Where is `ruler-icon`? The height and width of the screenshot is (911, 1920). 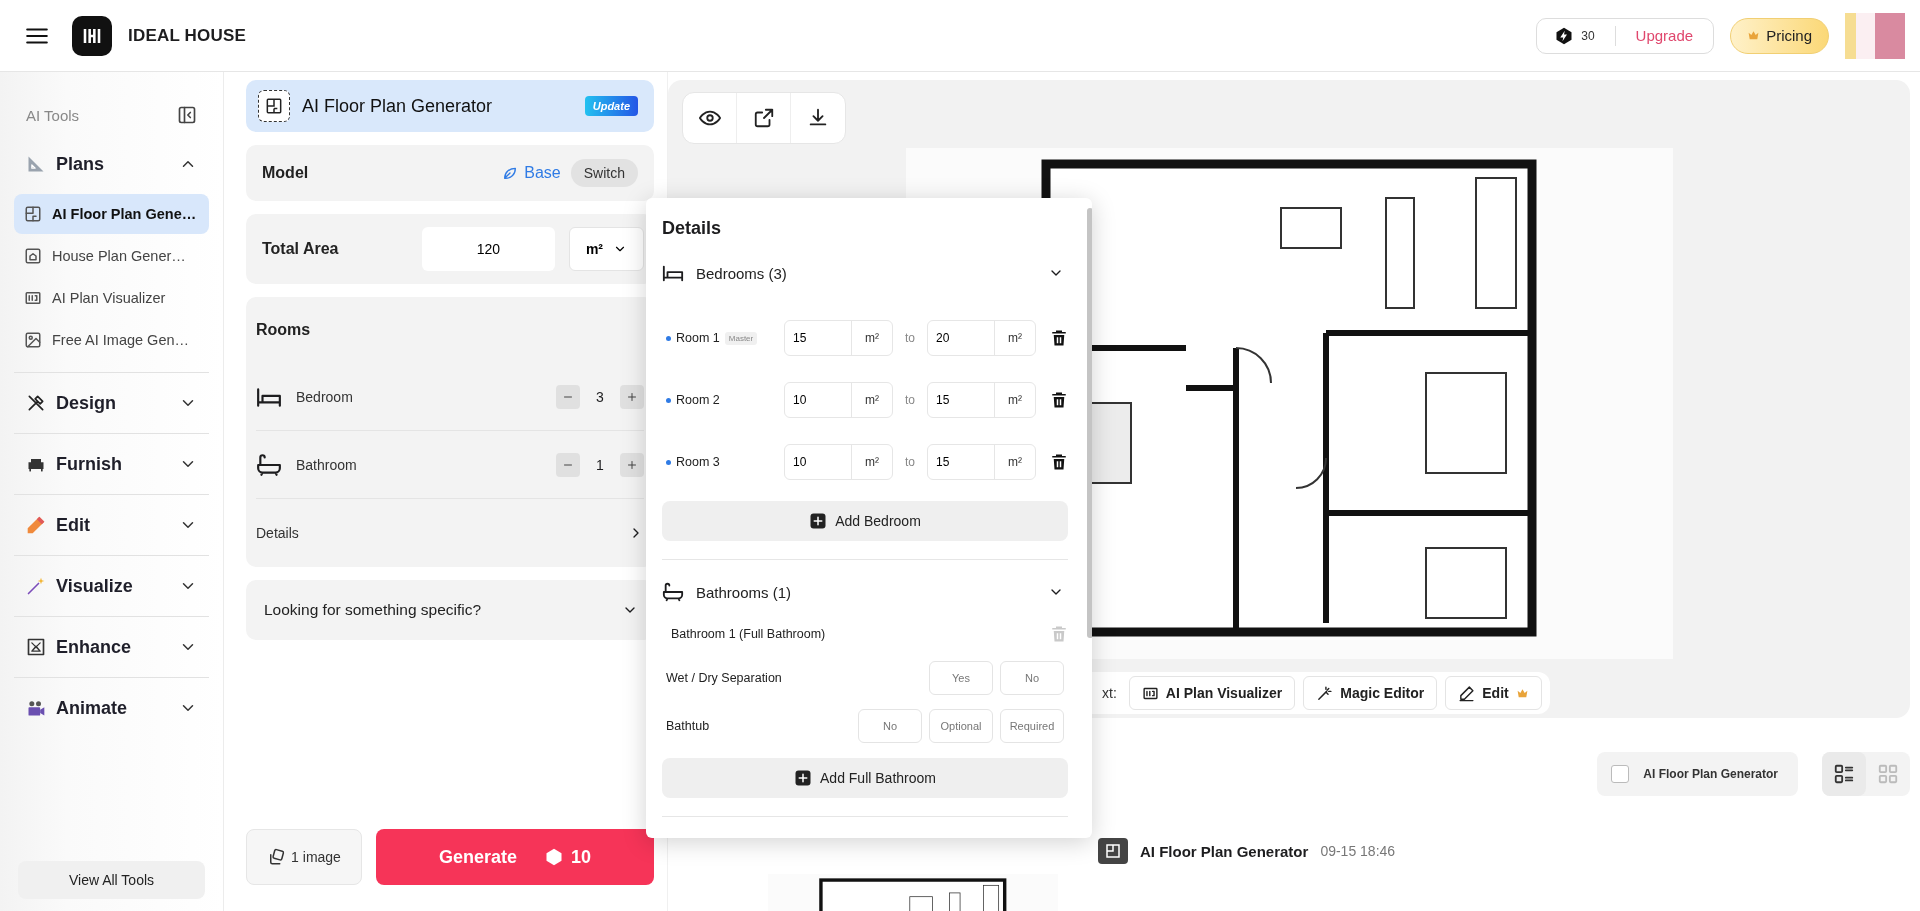
ruler-icon is located at coordinates (36, 164).